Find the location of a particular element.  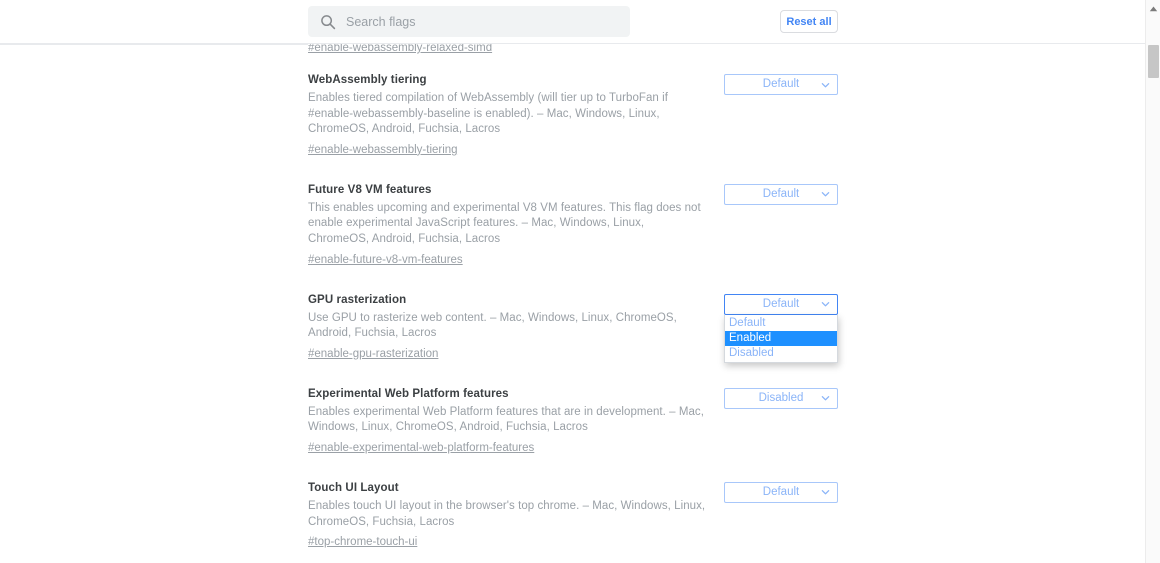

dropdown-option: Disabled is located at coordinates (781, 353).